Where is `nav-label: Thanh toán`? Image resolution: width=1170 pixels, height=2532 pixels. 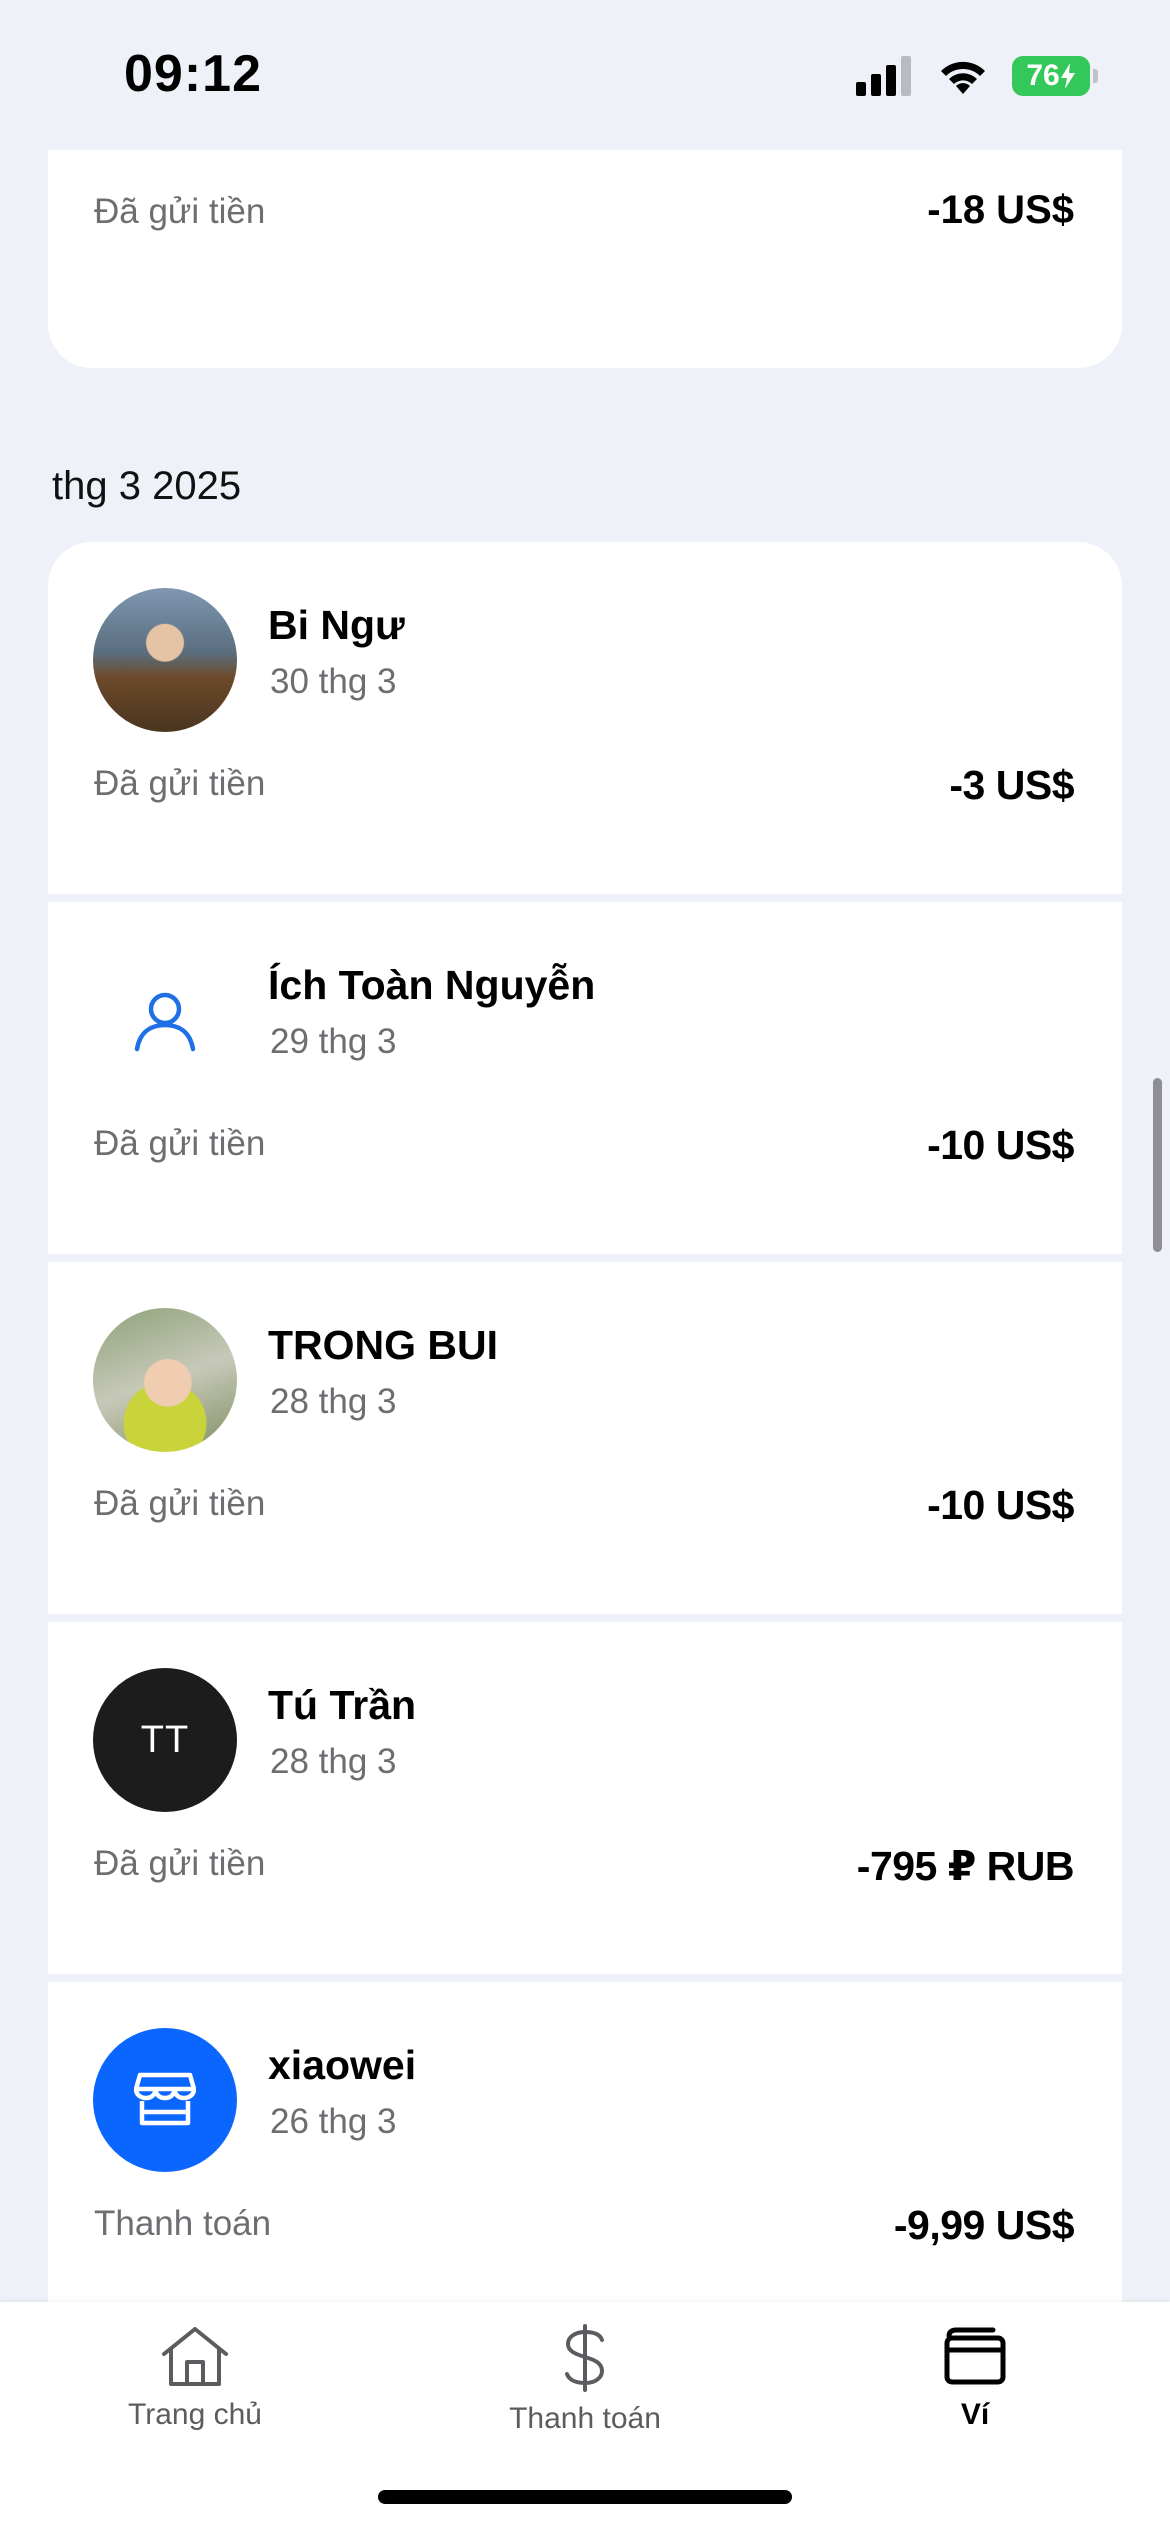 nav-label: Thanh toán is located at coordinates (585, 2418).